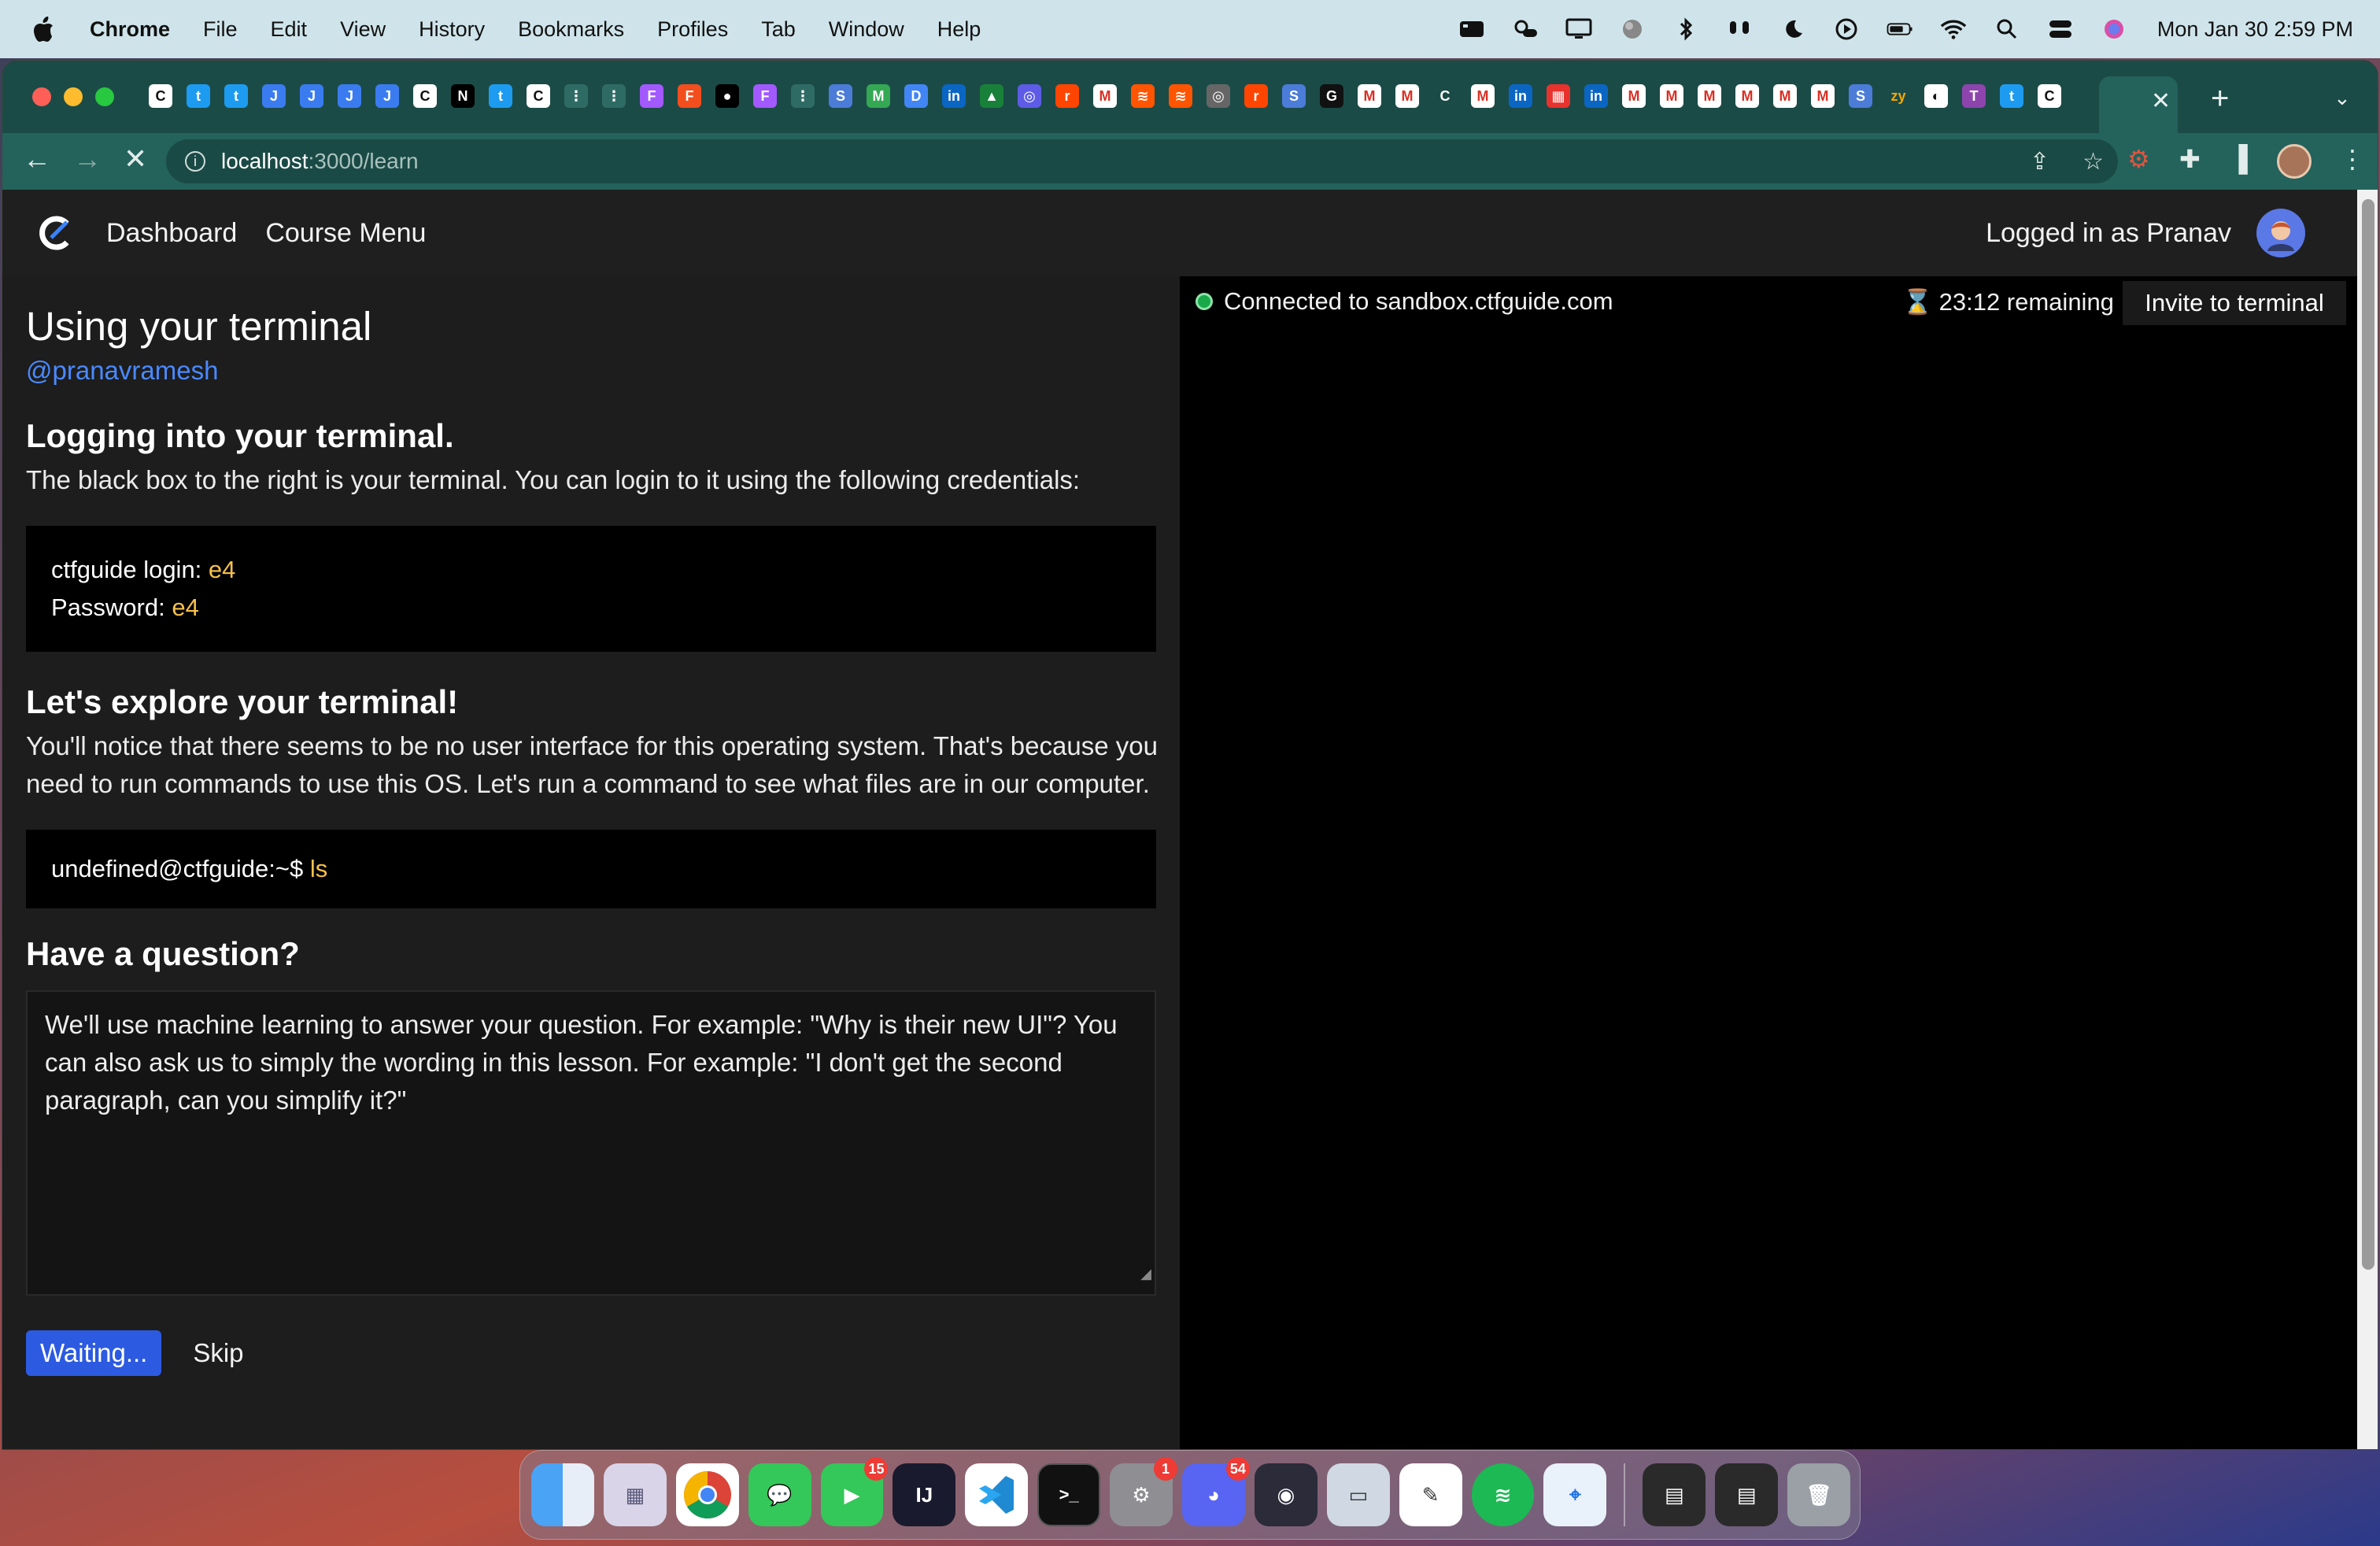  I want to click on menu-bookmarks: Bookmarks, so click(571, 29).